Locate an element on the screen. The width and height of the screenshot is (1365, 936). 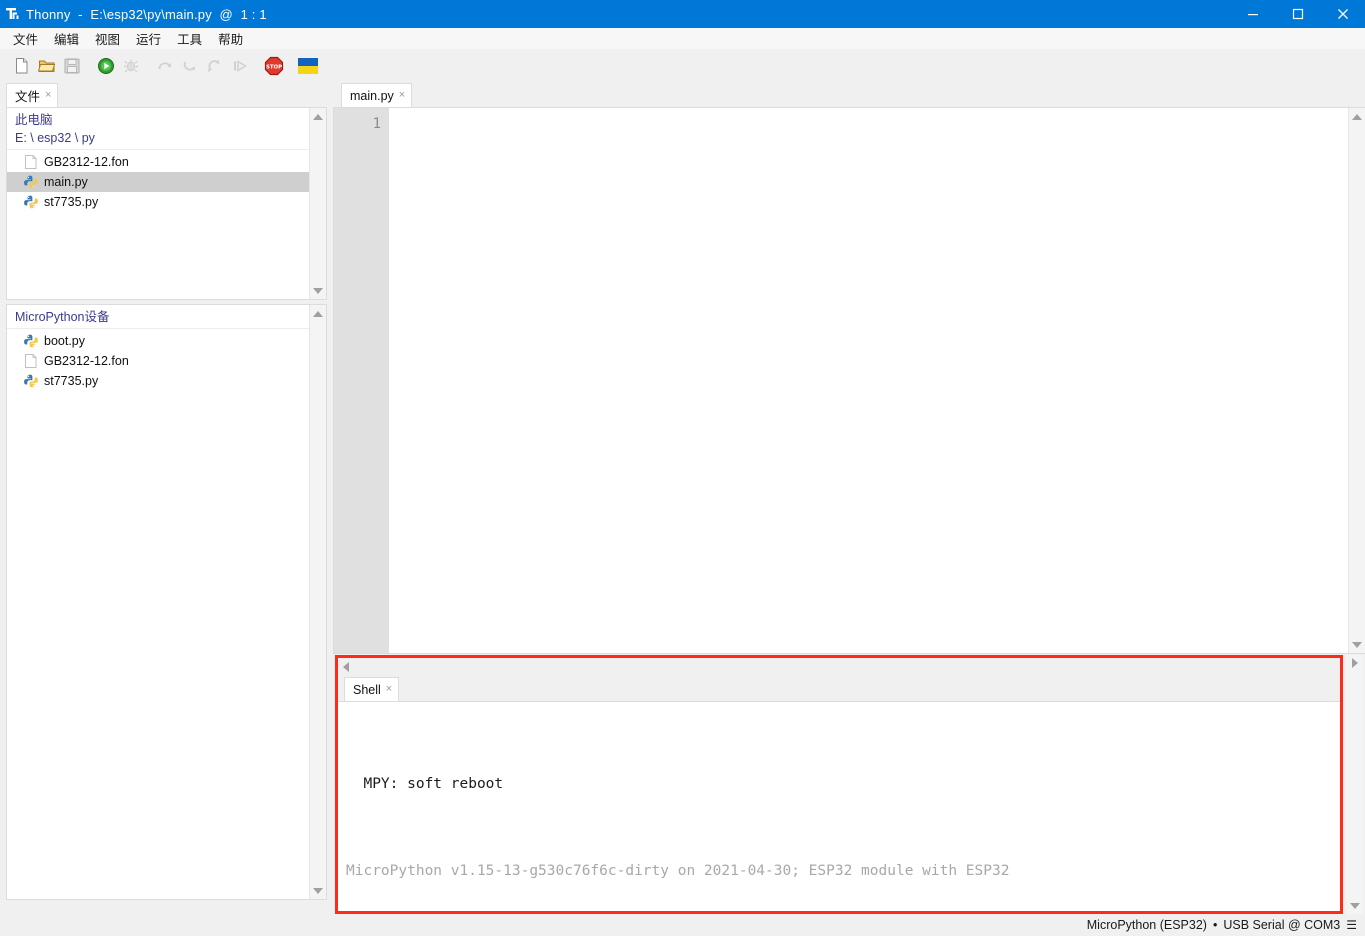
save-file-icon is located at coordinates (71, 66).